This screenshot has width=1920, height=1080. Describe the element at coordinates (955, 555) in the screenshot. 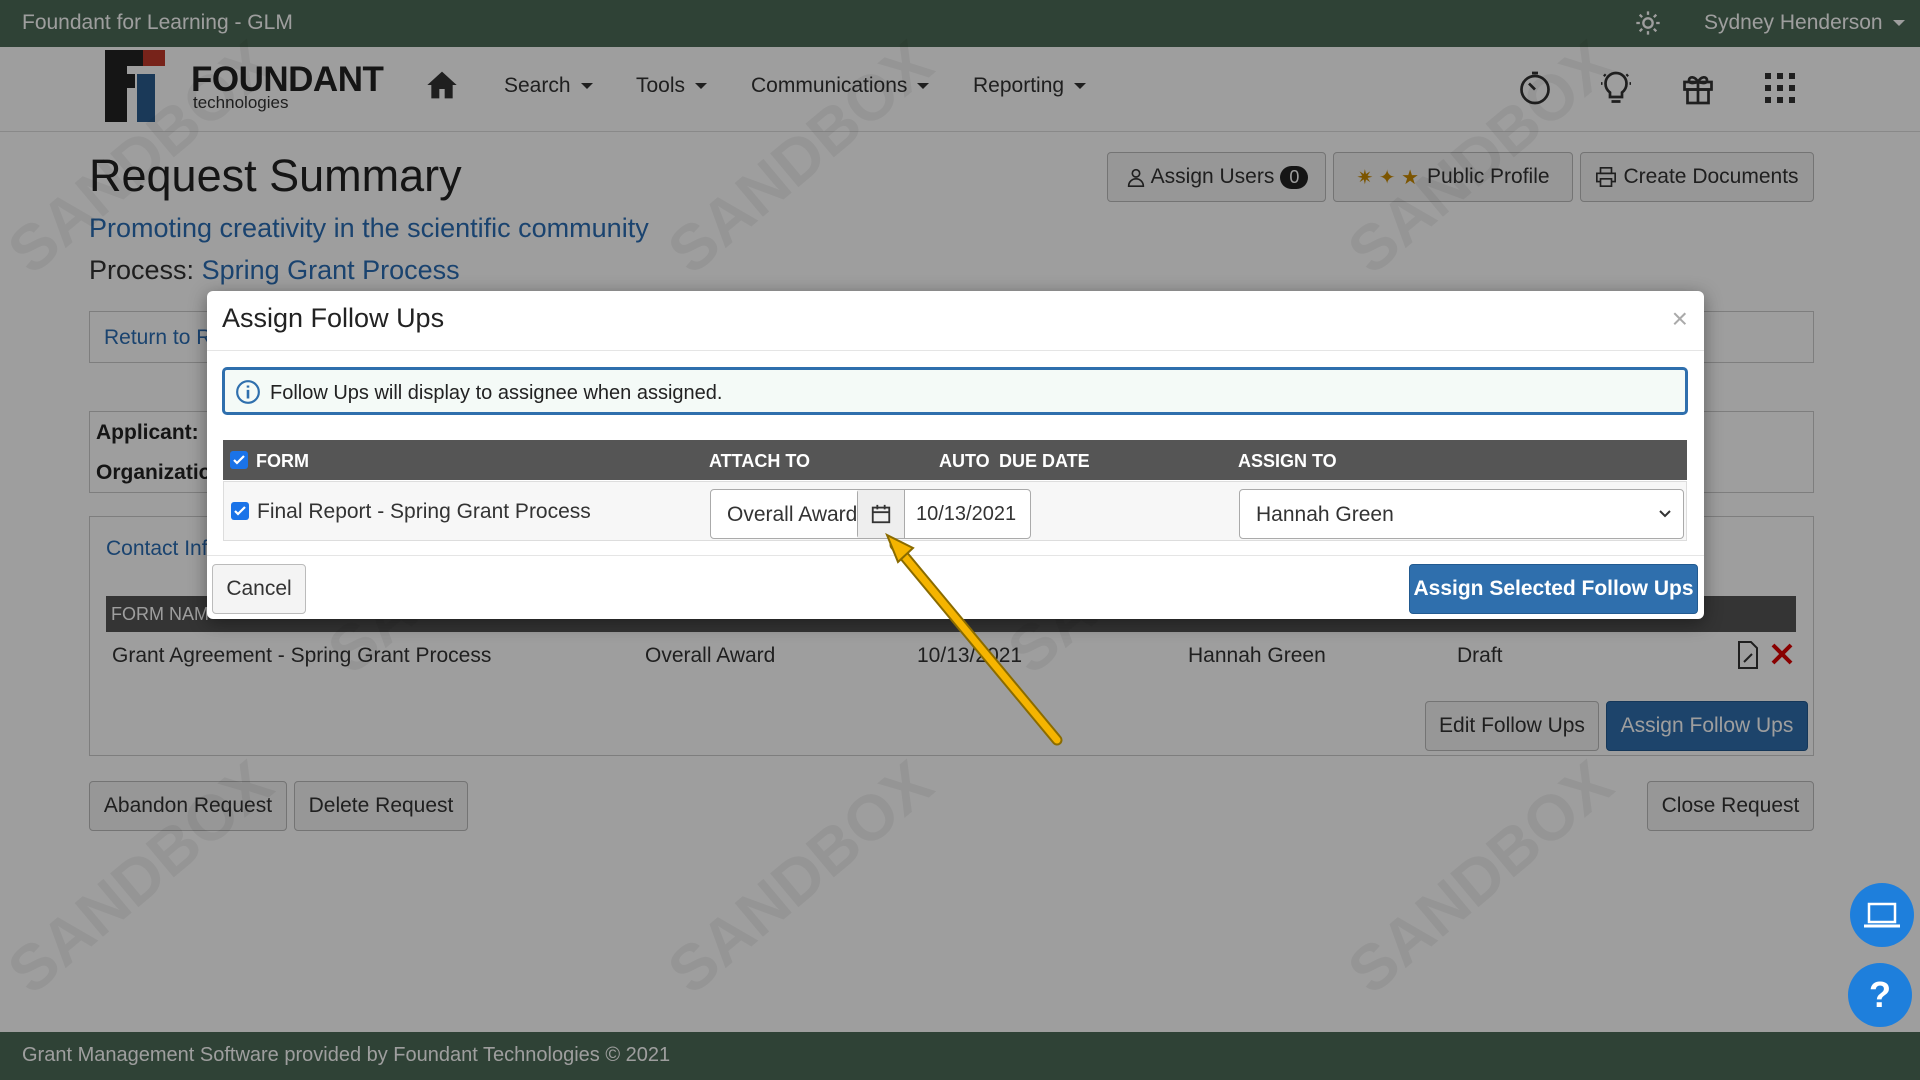

I see `modal-footer-divider` at that location.